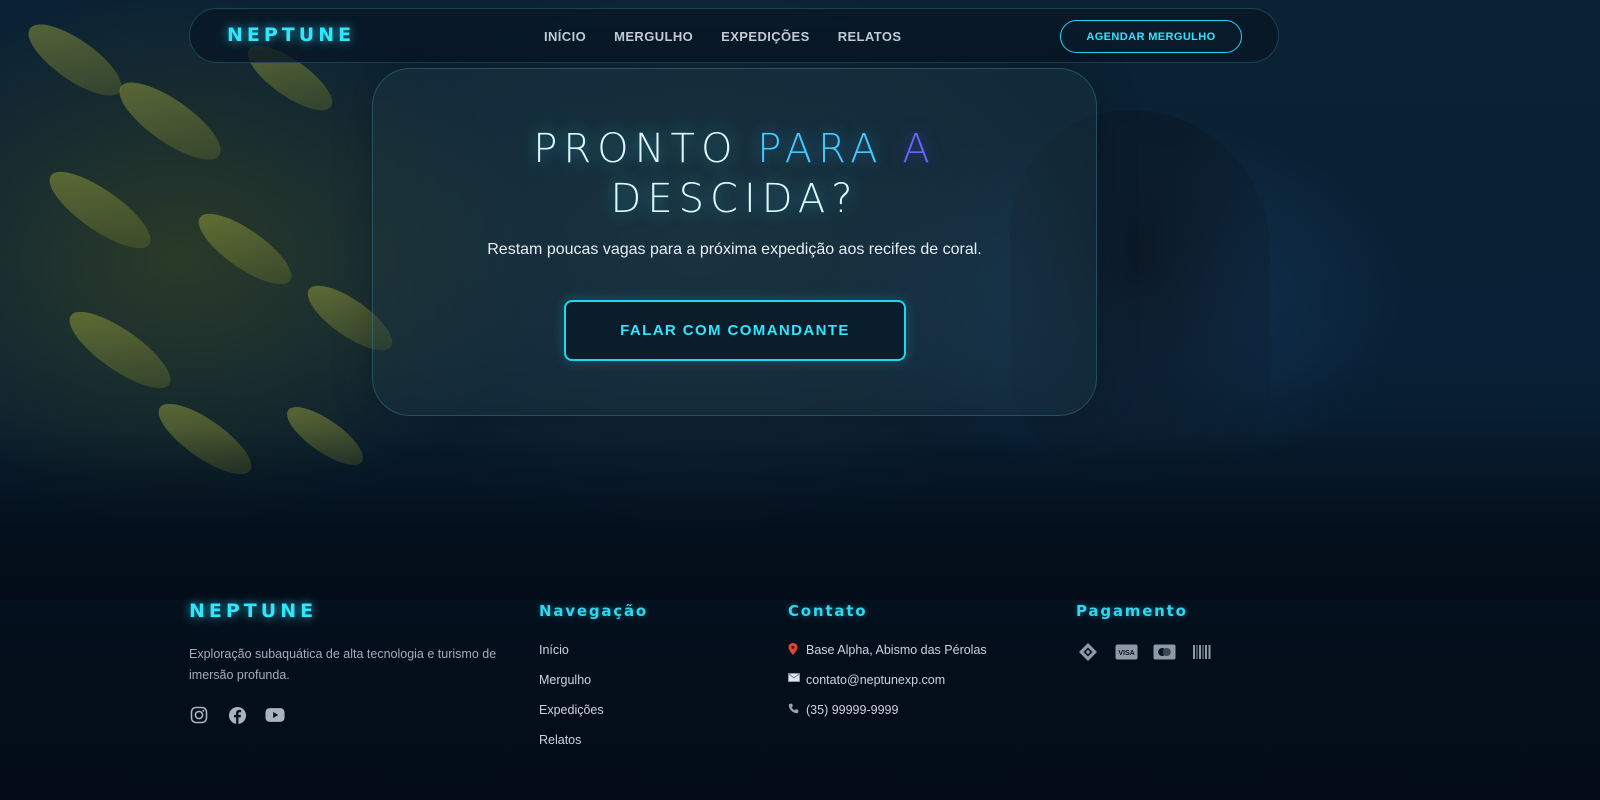  Describe the element at coordinates (734, 174) in the screenshot. I see `hero-title: PRONTO PARA A DESCIDA?` at that location.